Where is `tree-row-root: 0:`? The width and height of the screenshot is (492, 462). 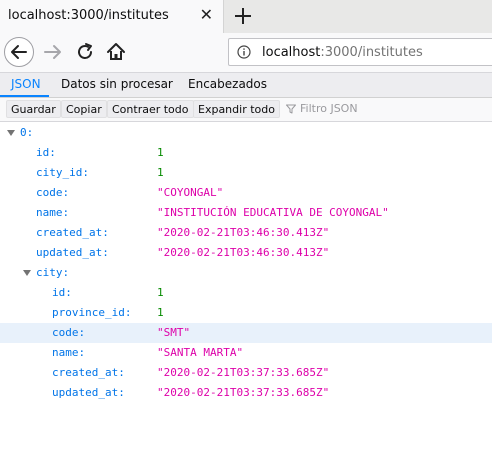
tree-row-root: 0: is located at coordinates (246, 133).